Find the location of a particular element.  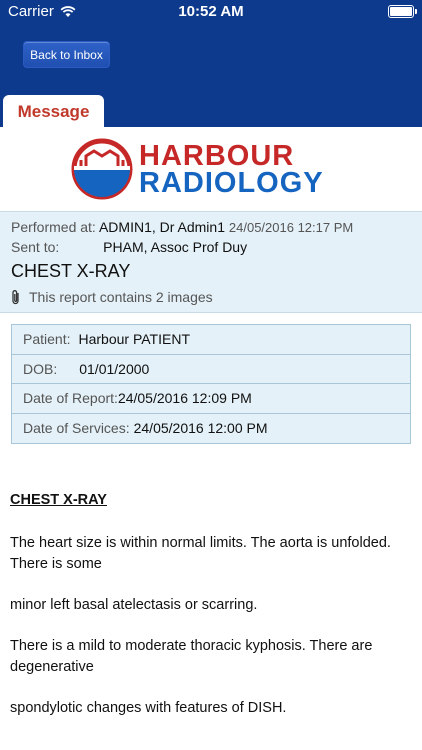

status-bar: Carrier 10:52 AM is located at coordinates (211, 12).